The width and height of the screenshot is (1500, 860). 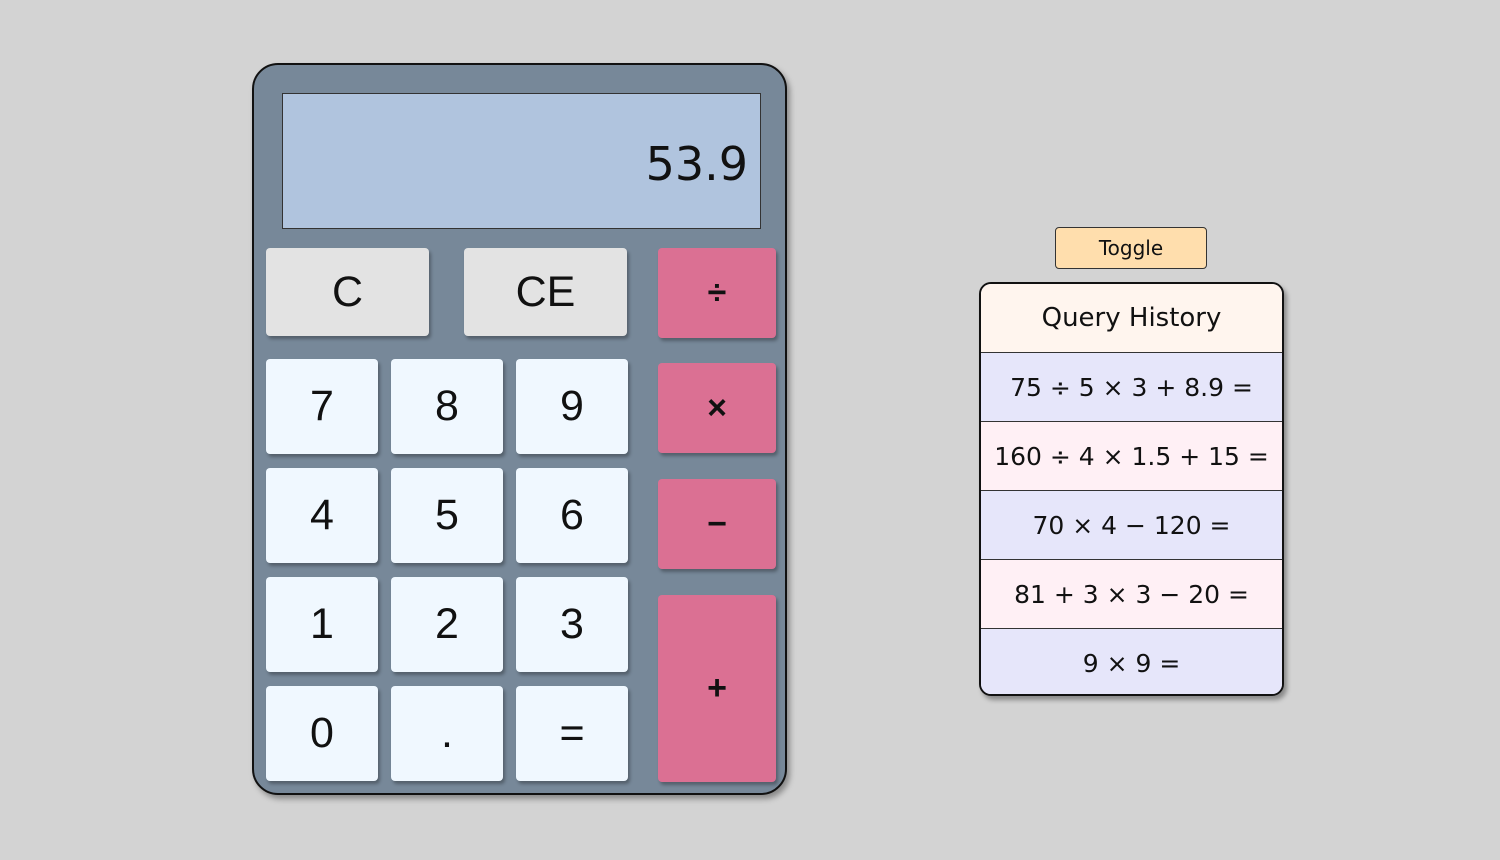 What do you see at coordinates (322, 406) in the screenshot?
I see `digit-7-button: 7` at bounding box center [322, 406].